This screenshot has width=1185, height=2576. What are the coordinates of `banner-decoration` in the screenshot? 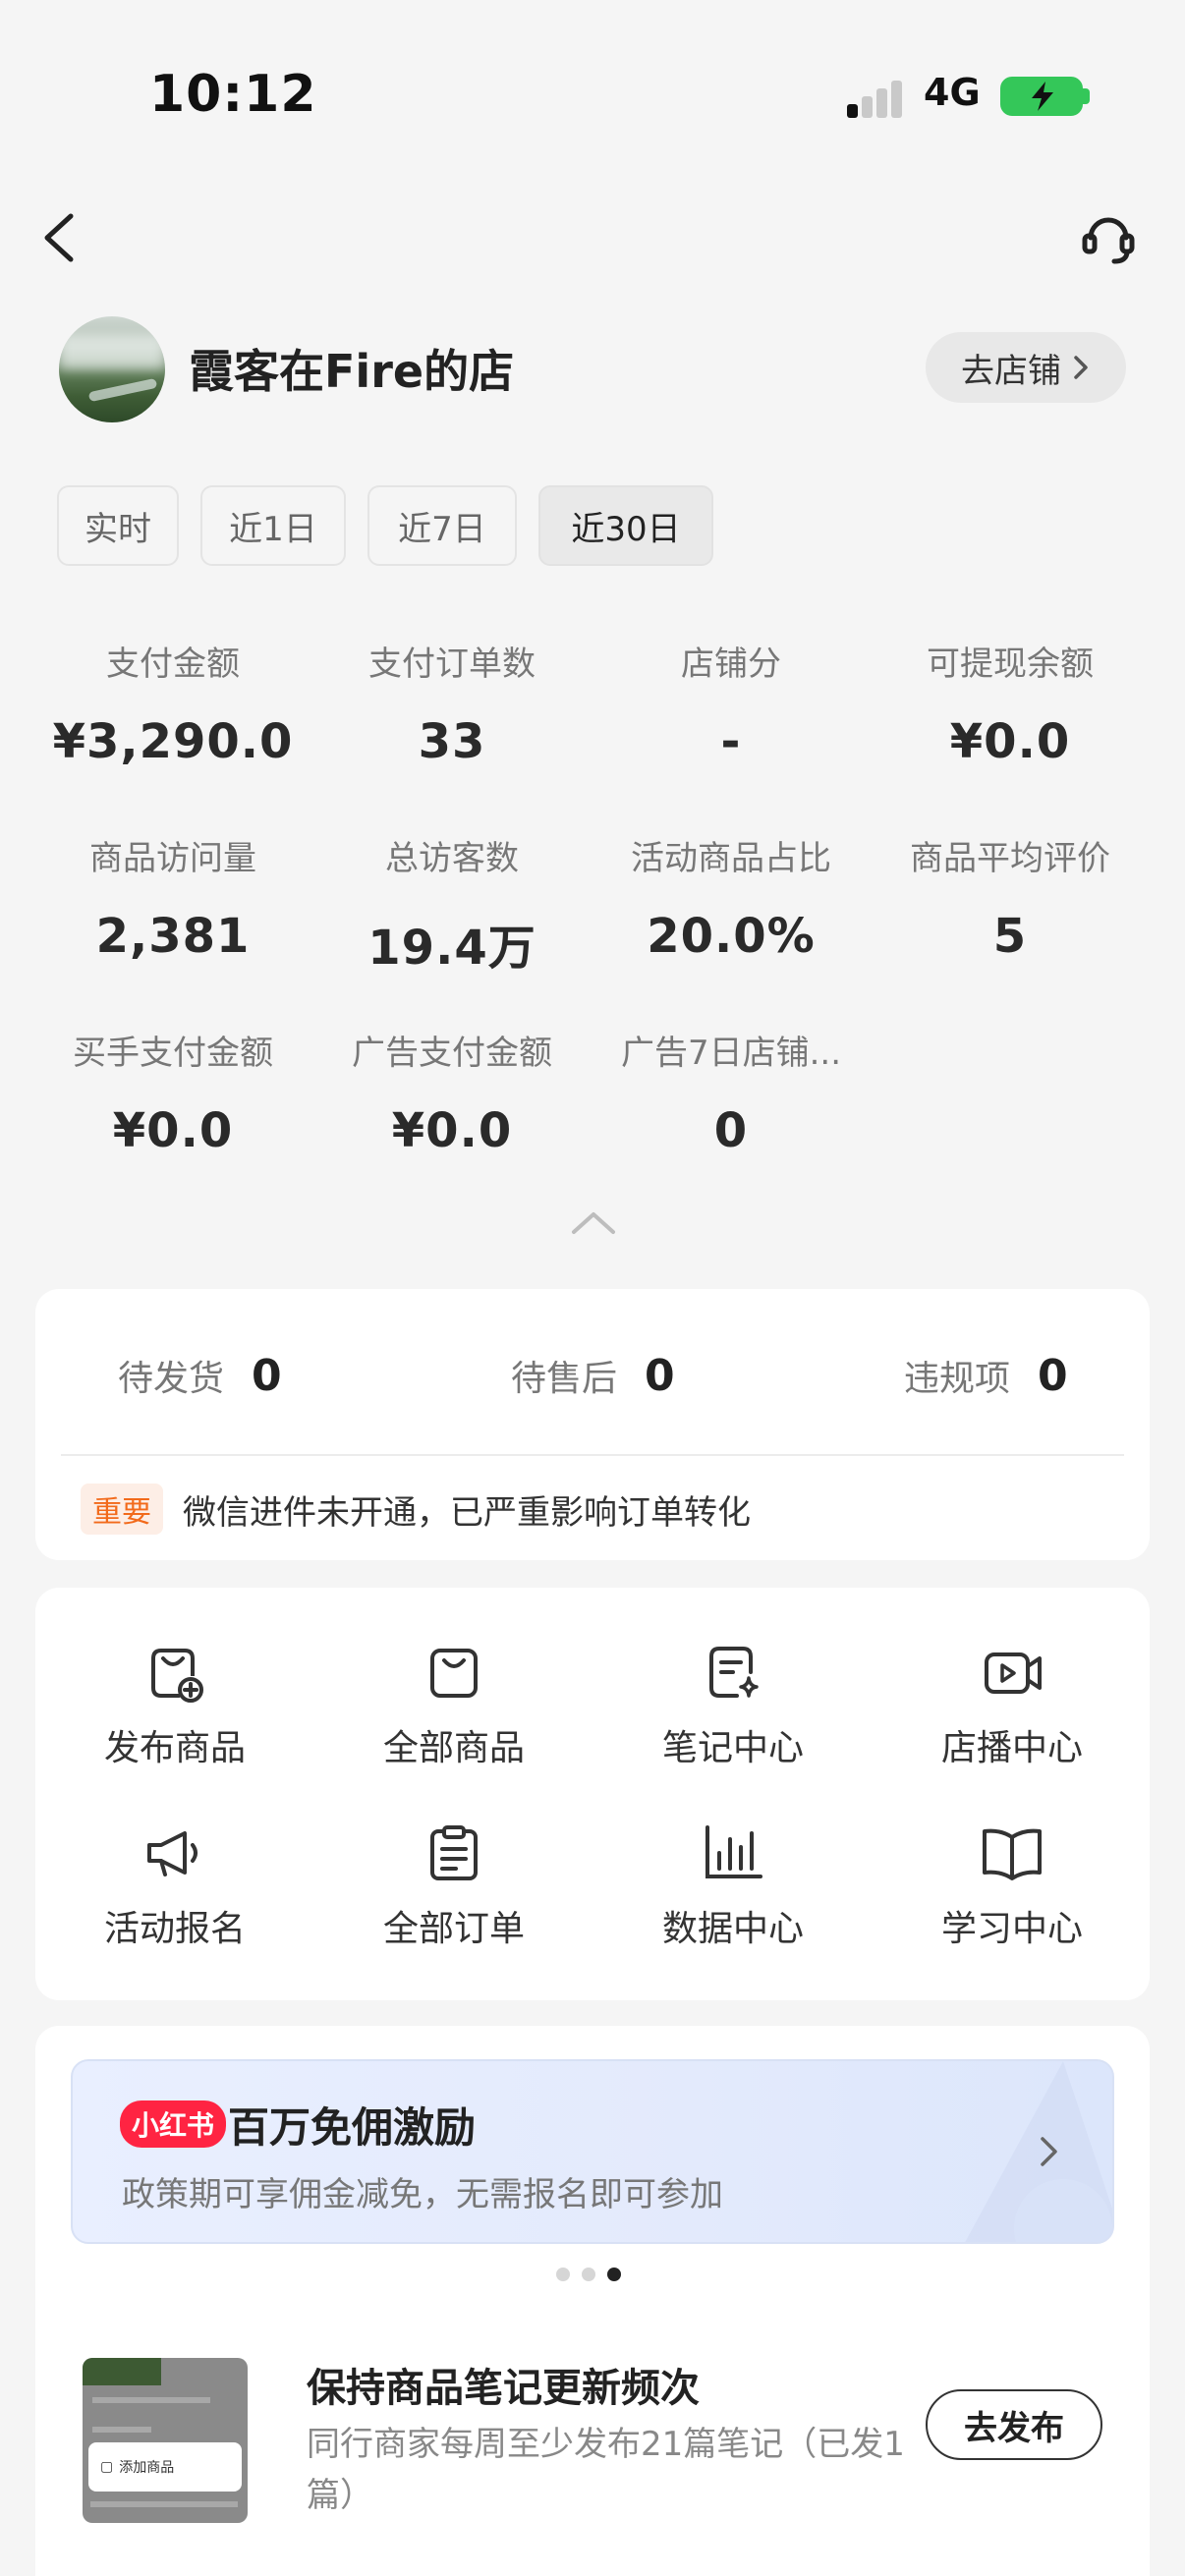 It's located at (1038, 2151).